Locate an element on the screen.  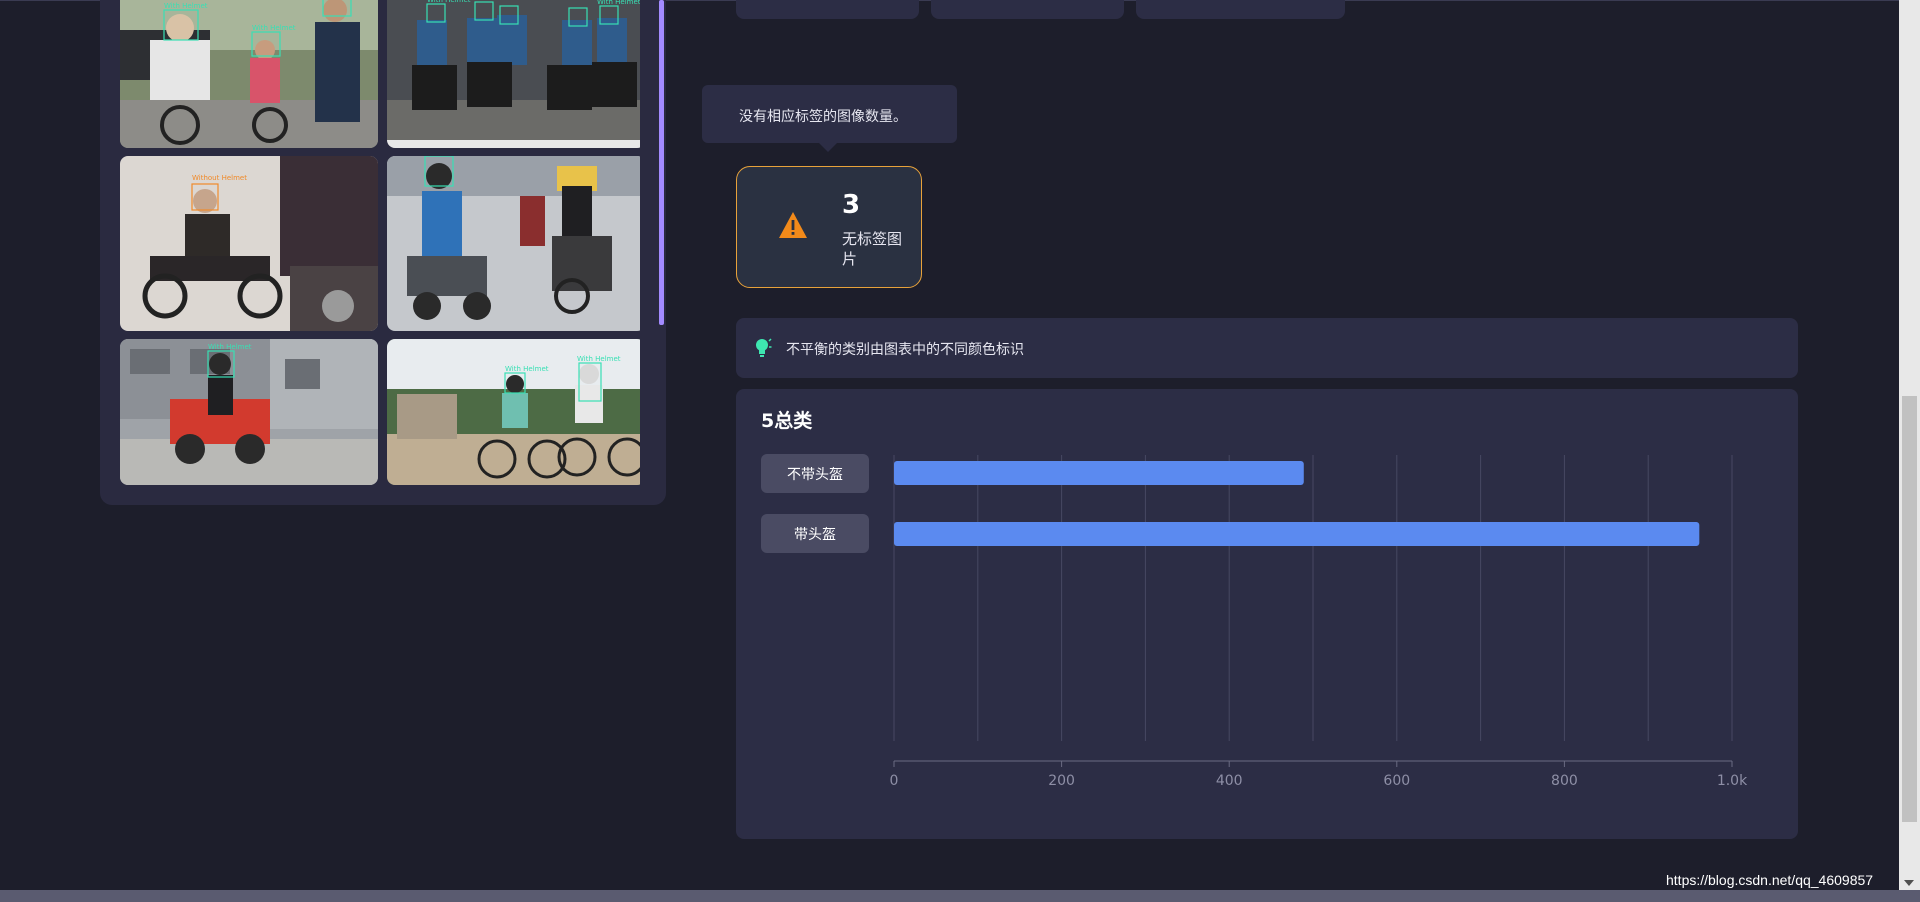
x-tick-label: 800 is located at coordinates (1564, 781).